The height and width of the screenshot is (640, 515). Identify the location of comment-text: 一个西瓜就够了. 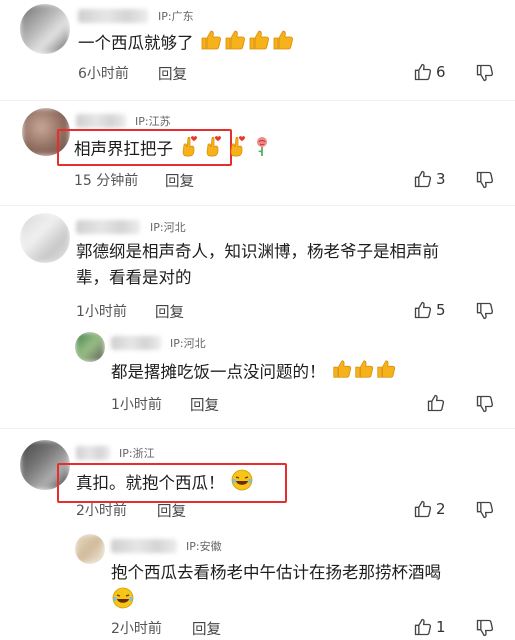
(186, 44).